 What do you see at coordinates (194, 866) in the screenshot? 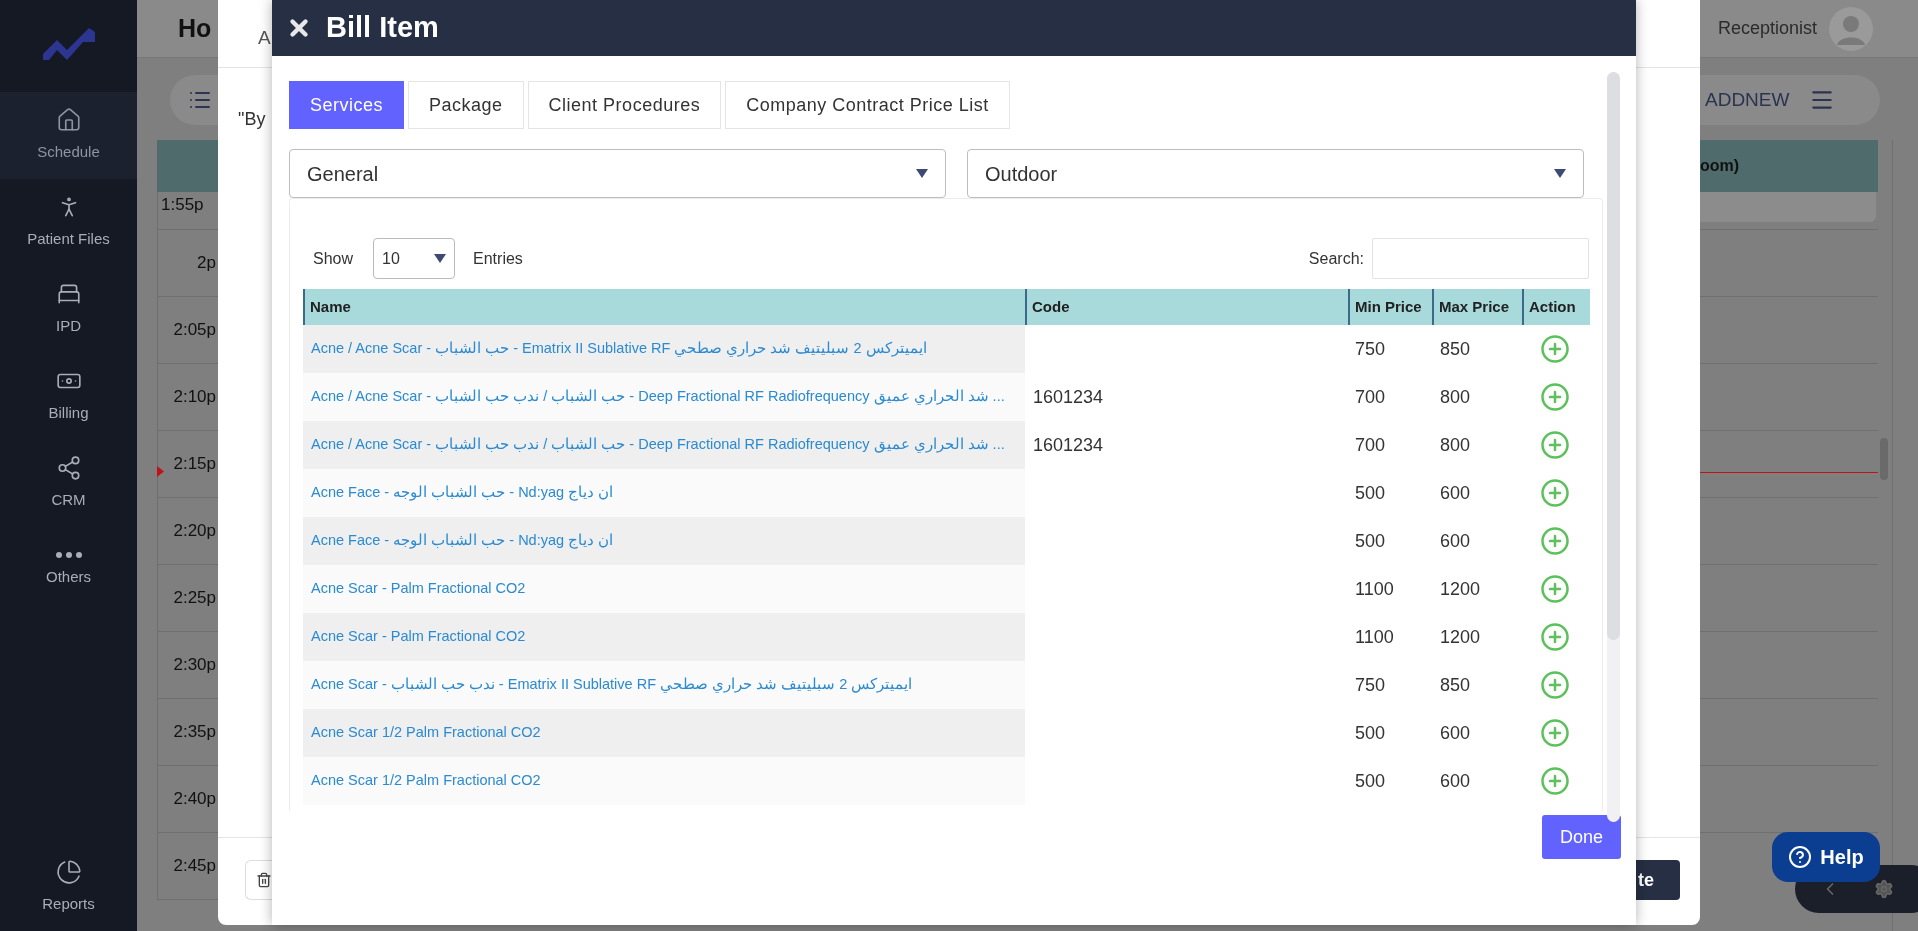
I see `time-label: 2:45p` at bounding box center [194, 866].